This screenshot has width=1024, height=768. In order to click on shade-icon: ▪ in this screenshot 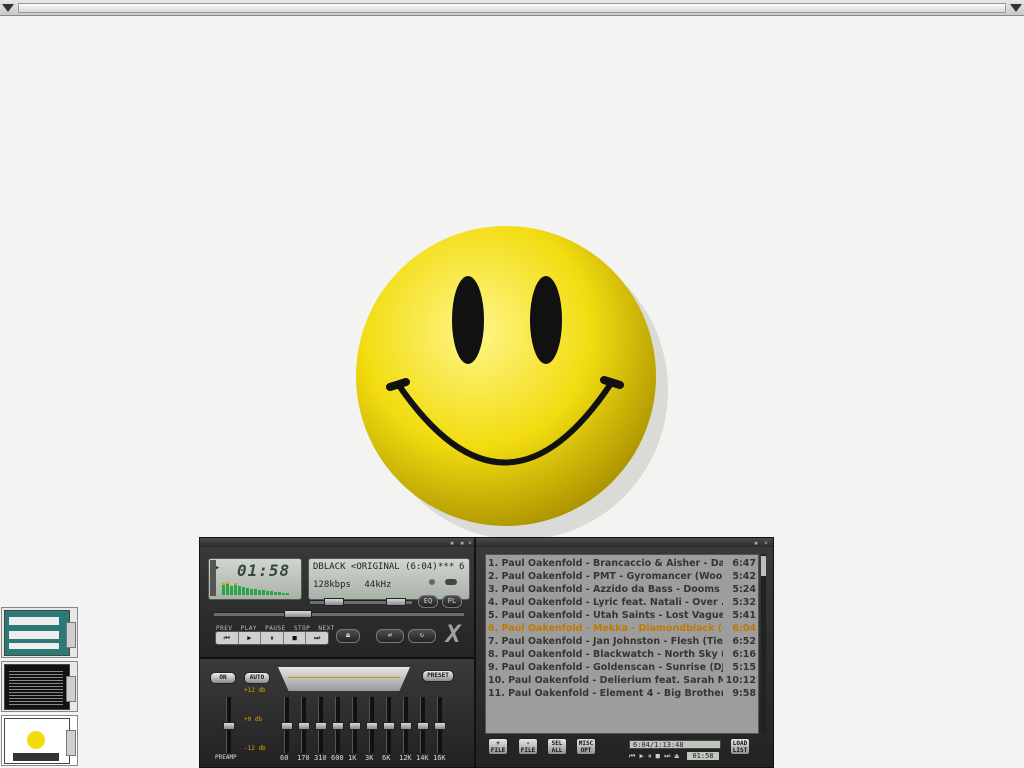, I will do `click(462, 543)`.